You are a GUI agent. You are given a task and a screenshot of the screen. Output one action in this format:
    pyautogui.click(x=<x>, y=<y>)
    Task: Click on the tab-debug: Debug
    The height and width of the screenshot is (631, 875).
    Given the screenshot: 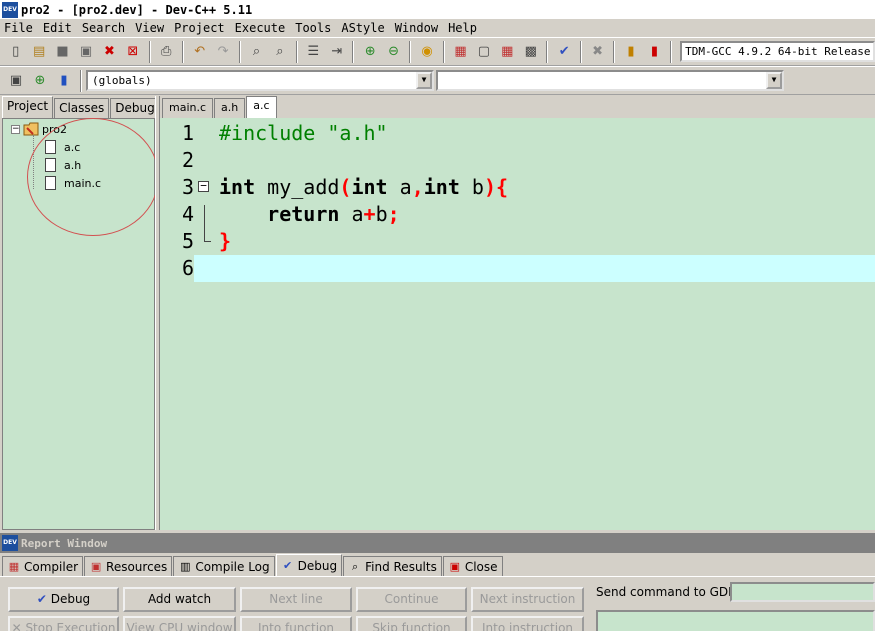 What is the action you would take?
    pyautogui.click(x=135, y=108)
    